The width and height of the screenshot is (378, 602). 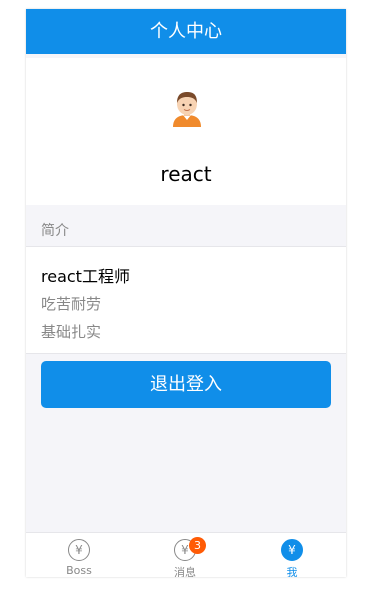 What do you see at coordinates (79, 570) in the screenshot?
I see `tab-label: Boss` at bounding box center [79, 570].